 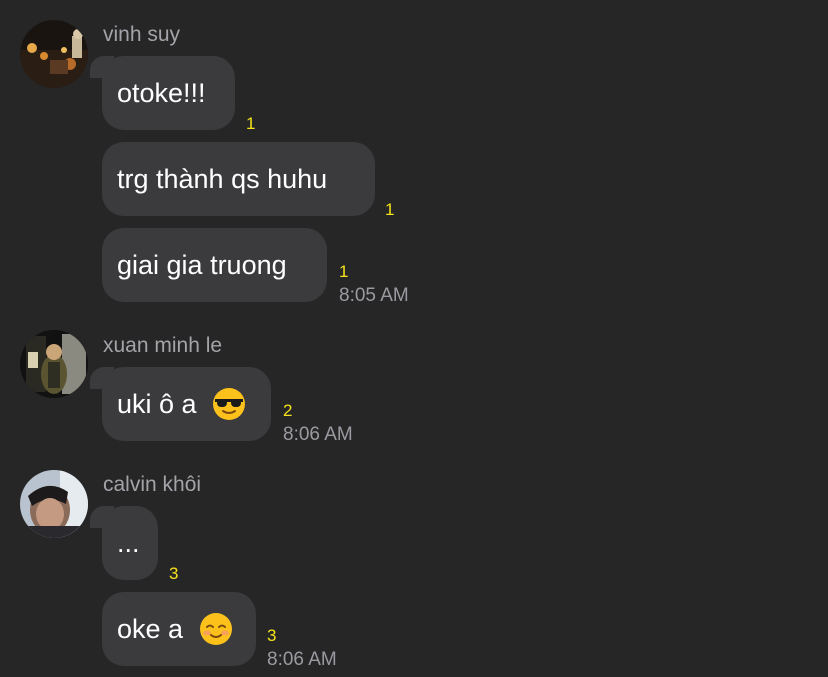 I want to click on message-text: otoke!!!, so click(x=161, y=93).